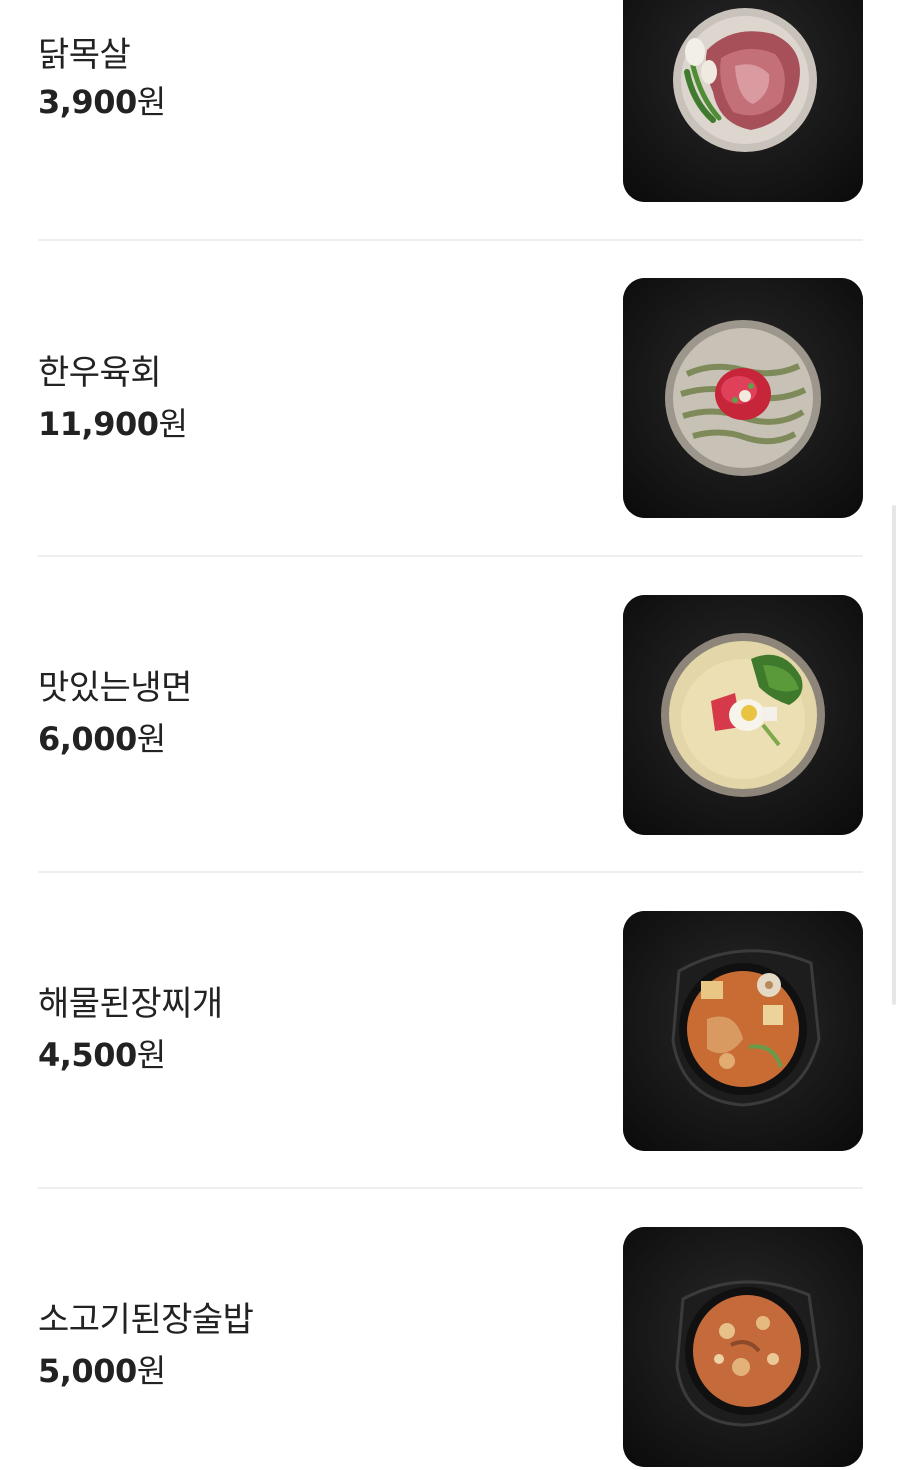 The image size is (900, 1470). Describe the element at coordinates (130, 1029) in the screenshot. I see `menu-item-text: 해물된장찌개 4,500원` at that location.